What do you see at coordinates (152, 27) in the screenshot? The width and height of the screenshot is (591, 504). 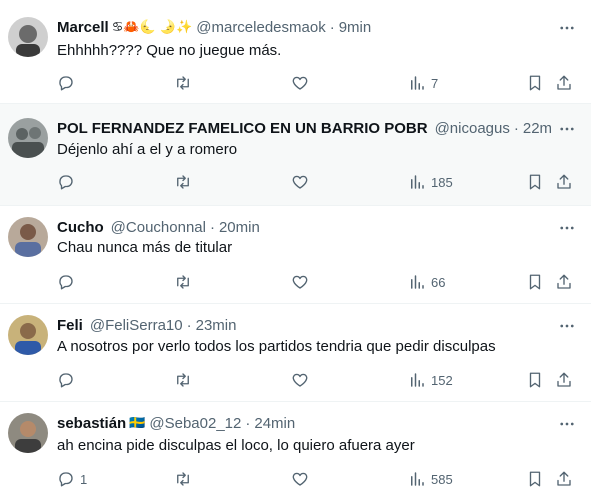 I see `name-emoji: ♋🦀🌜 🌛✨` at bounding box center [152, 27].